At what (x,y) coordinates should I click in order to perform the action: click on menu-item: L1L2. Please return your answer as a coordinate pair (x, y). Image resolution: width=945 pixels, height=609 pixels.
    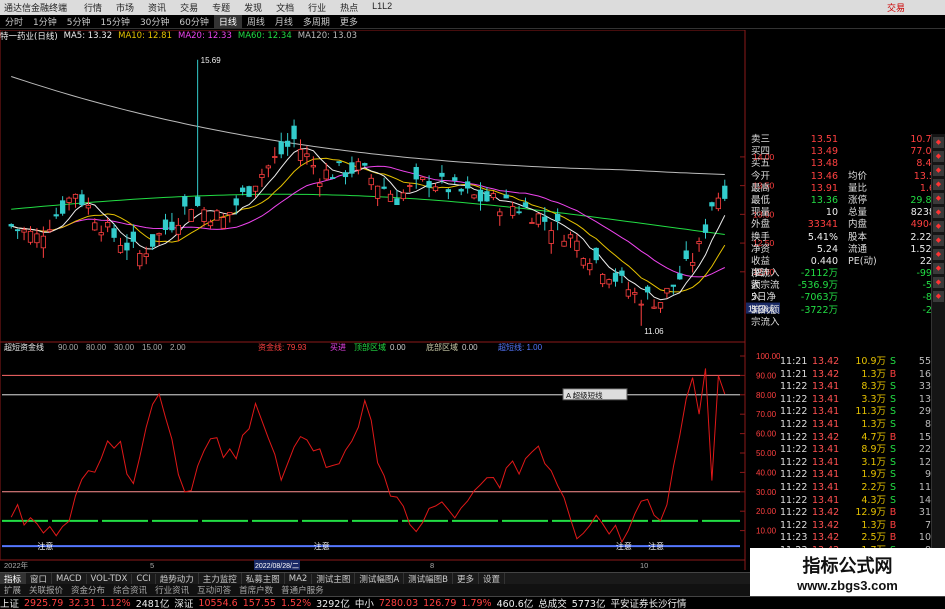
    Looking at the image, I should click on (382, 7).